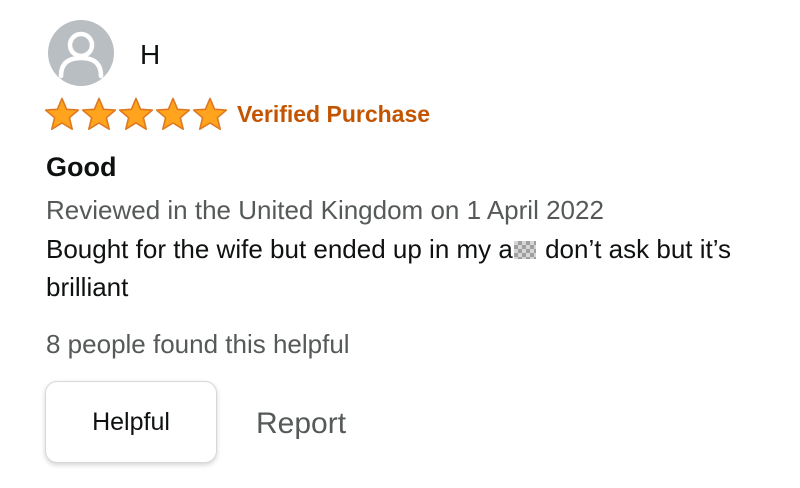  Describe the element at coordinates (150, 55) in the screenshot. I see `reviewer-name: H` at that location.